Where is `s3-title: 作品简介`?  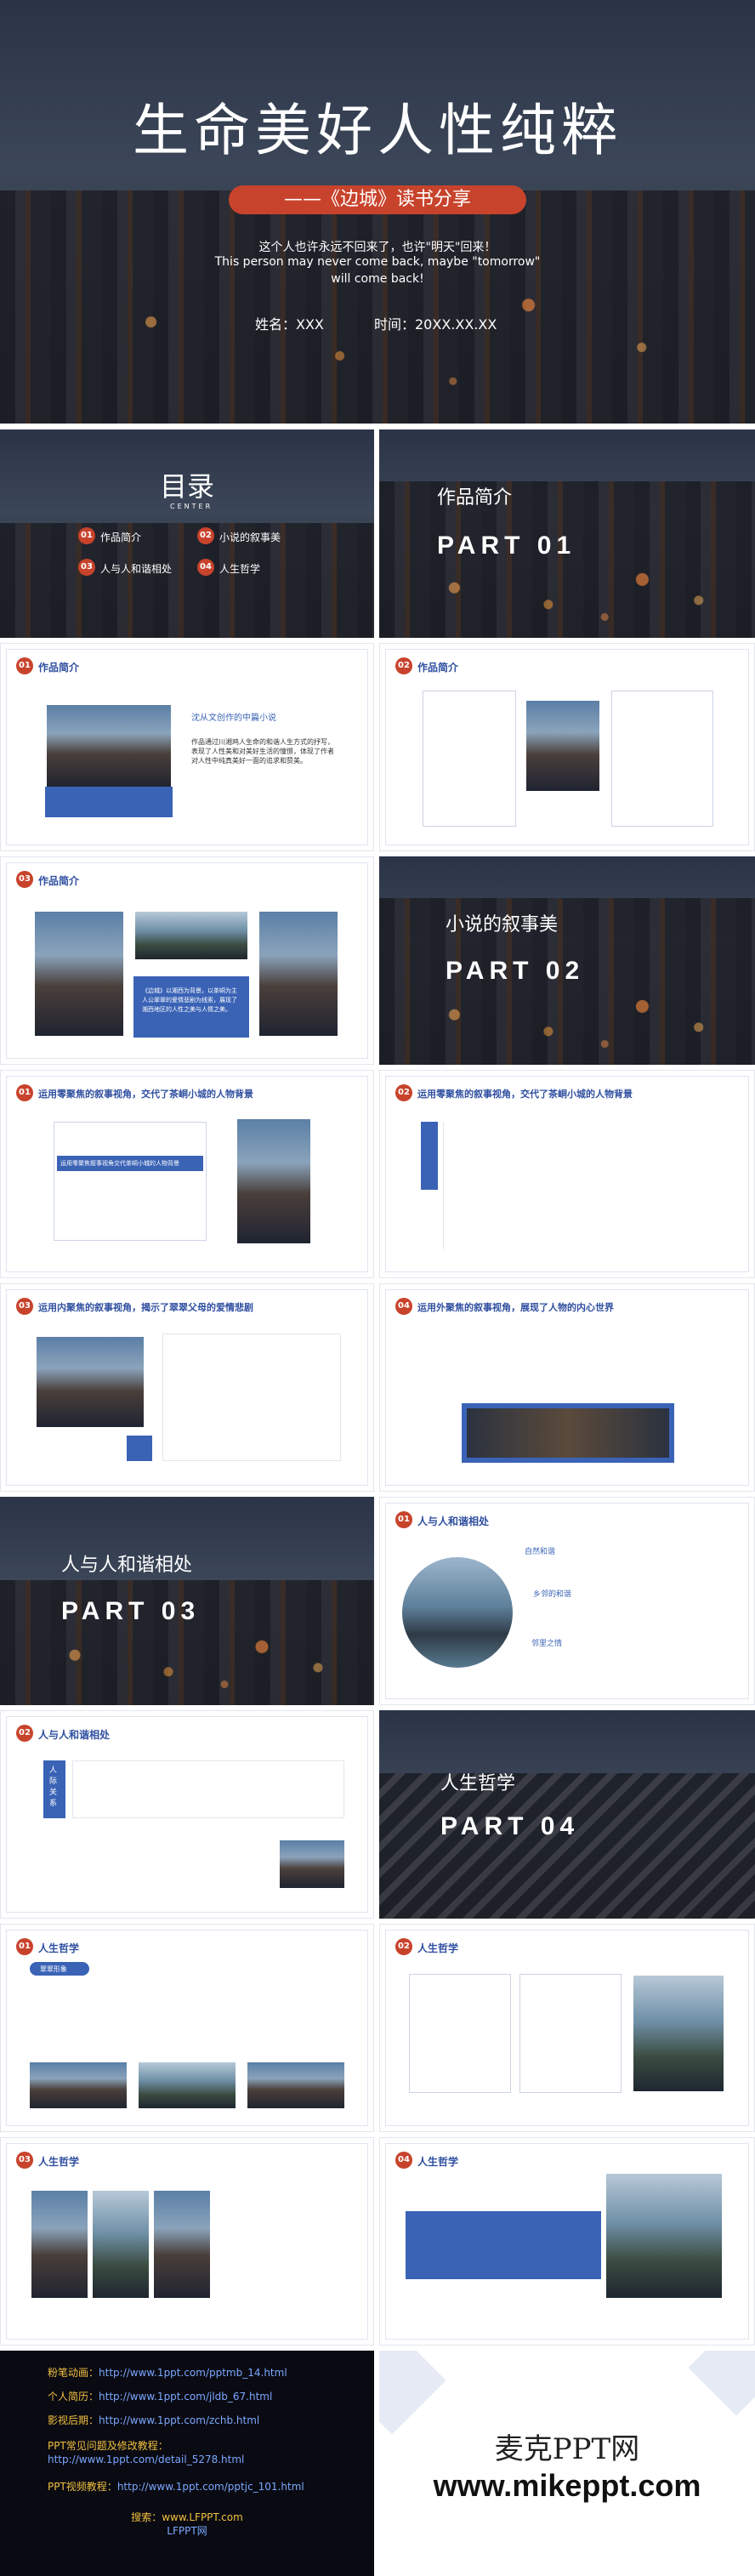
s3-title: 作品简介 is located at coordinates (59, 668).